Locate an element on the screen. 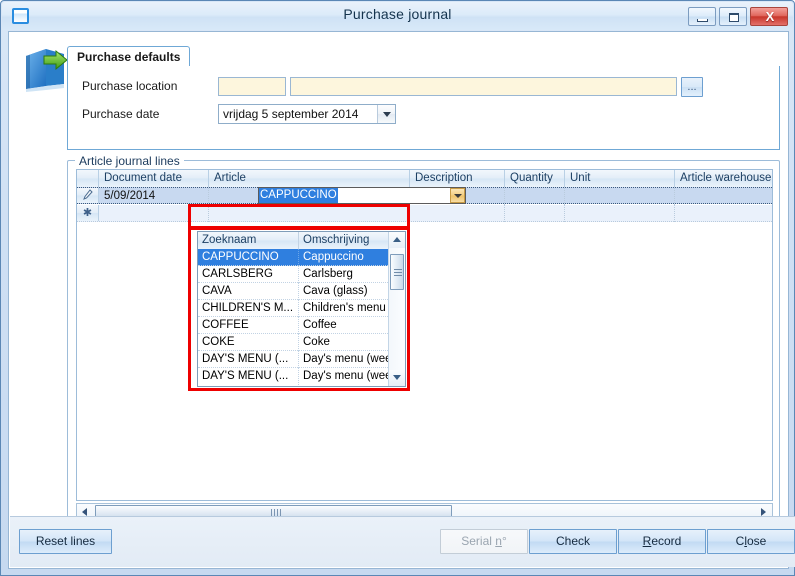 Image resolution: width=795 pixels, height=576 pixels. maximize-button is located at coordinates (733, 16).